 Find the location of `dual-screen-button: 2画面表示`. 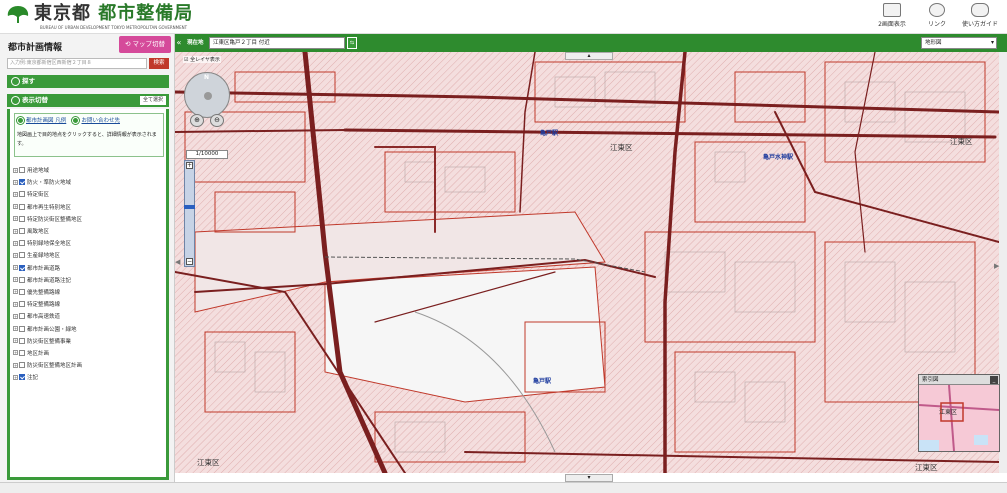

dual-screen-button: 2画面表示 is located at coordinates (892, 17).